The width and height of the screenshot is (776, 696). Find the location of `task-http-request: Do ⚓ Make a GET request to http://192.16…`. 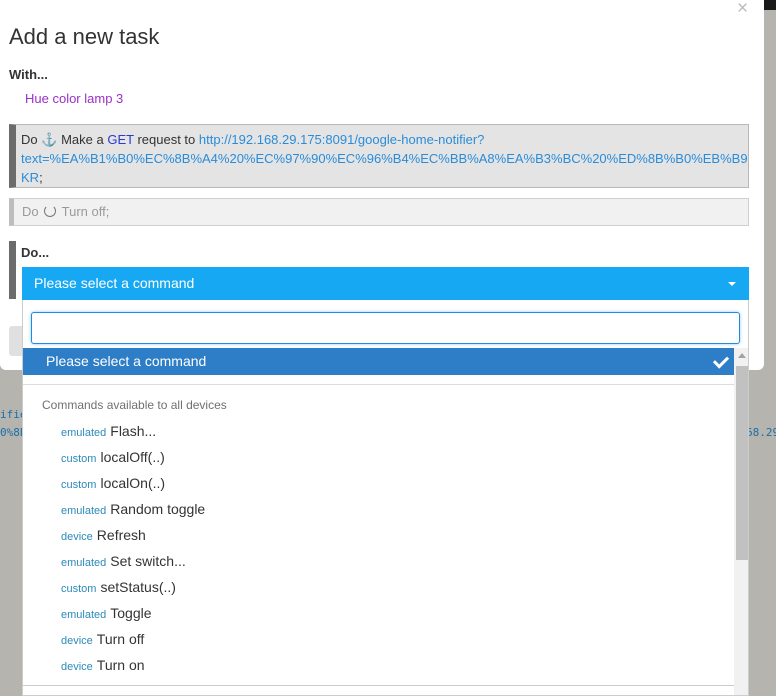

task-http-request: Do ⚓ Make a GET request to http://192.16… is located at coordinates (379, 156).